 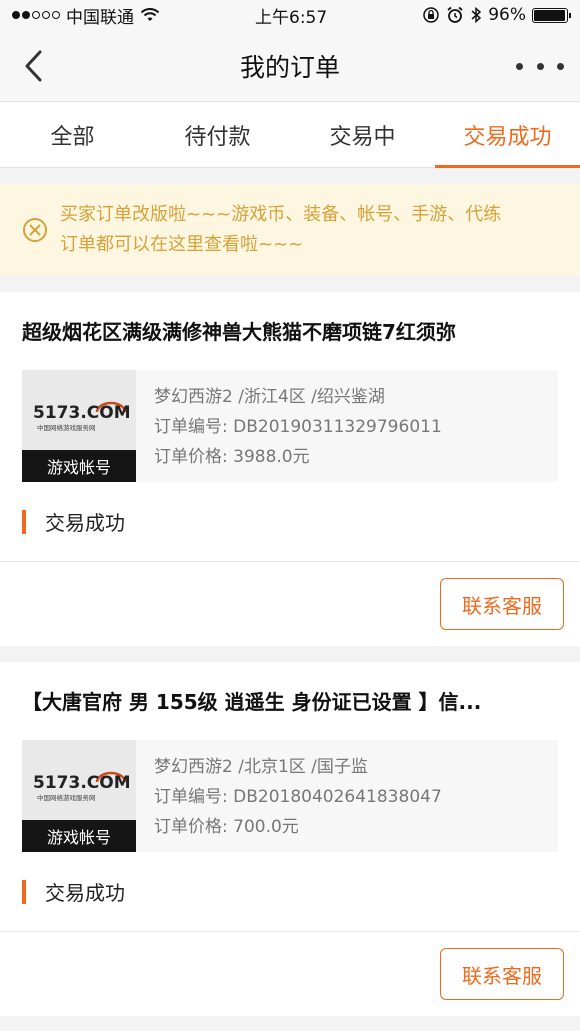 I want to click on order-number: DB20190311329796011, so click(x=337, y=427).